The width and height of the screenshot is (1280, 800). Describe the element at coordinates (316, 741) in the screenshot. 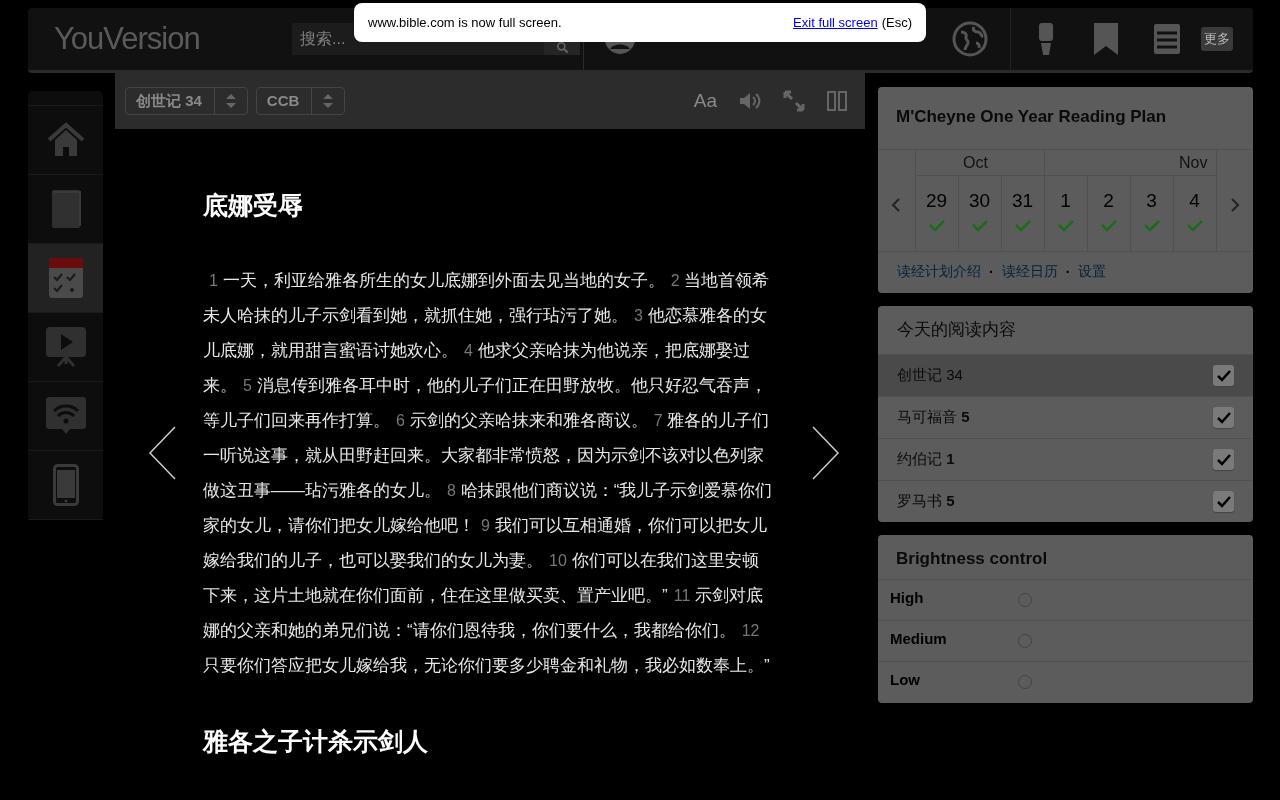

I see `section-heading: 雅各之子计杀示剑人` at that location.